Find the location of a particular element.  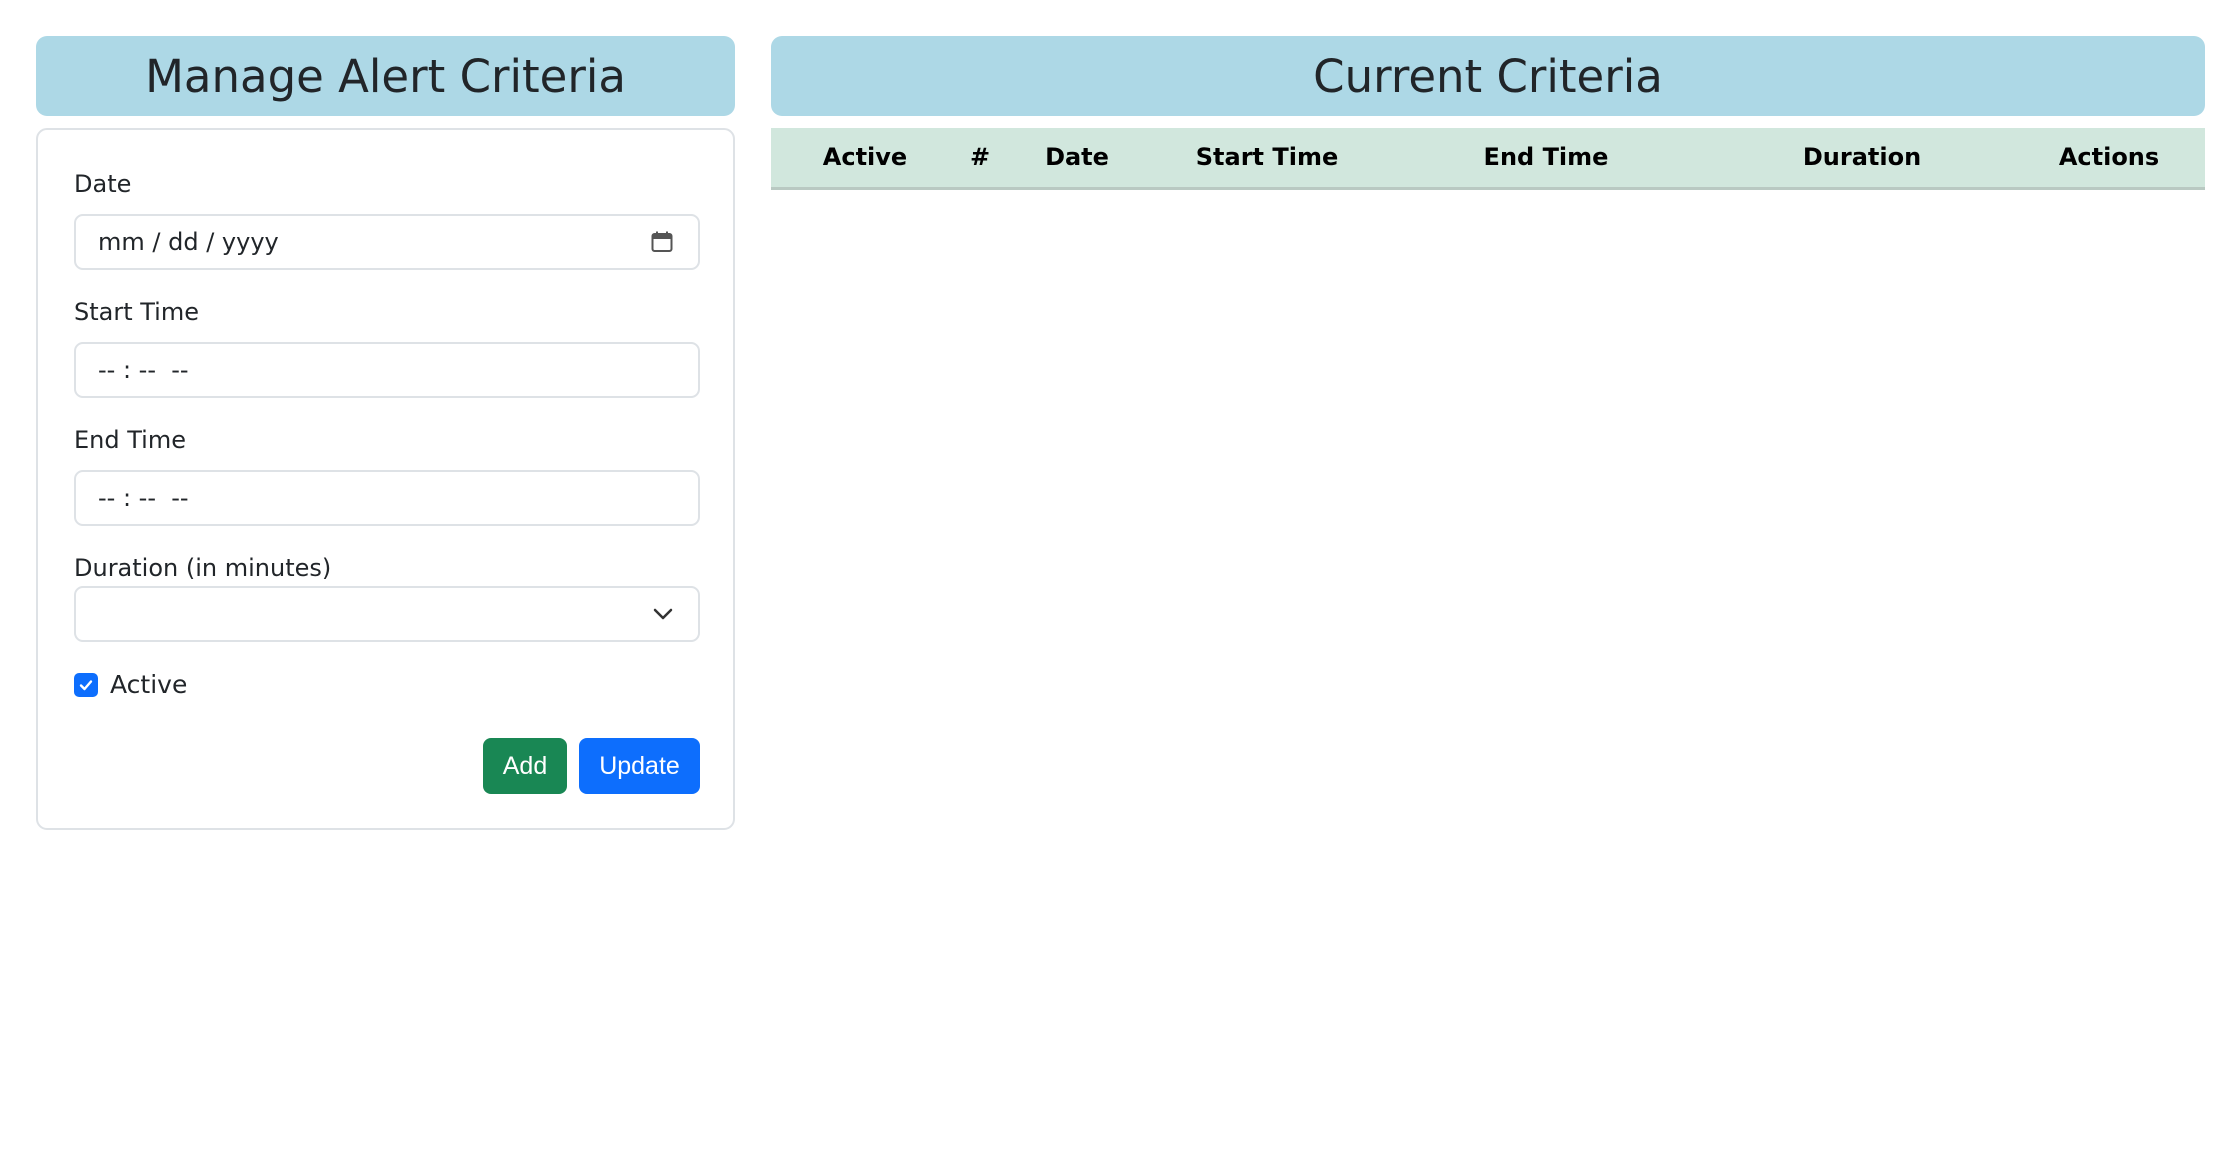

panel-title: Manage Alert Criteria is located at coordinates (385, 76).